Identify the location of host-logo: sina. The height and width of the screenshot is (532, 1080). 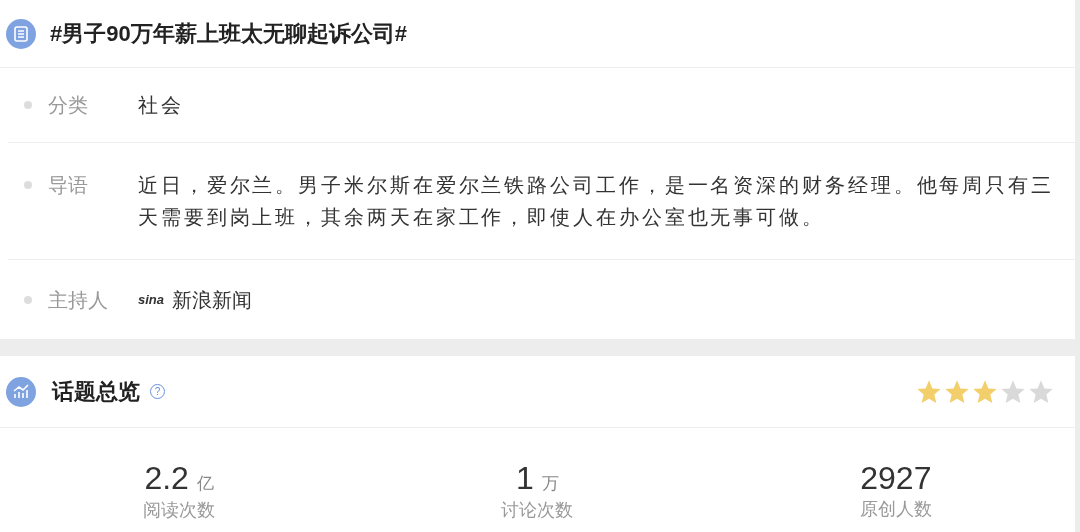
(151, 299).